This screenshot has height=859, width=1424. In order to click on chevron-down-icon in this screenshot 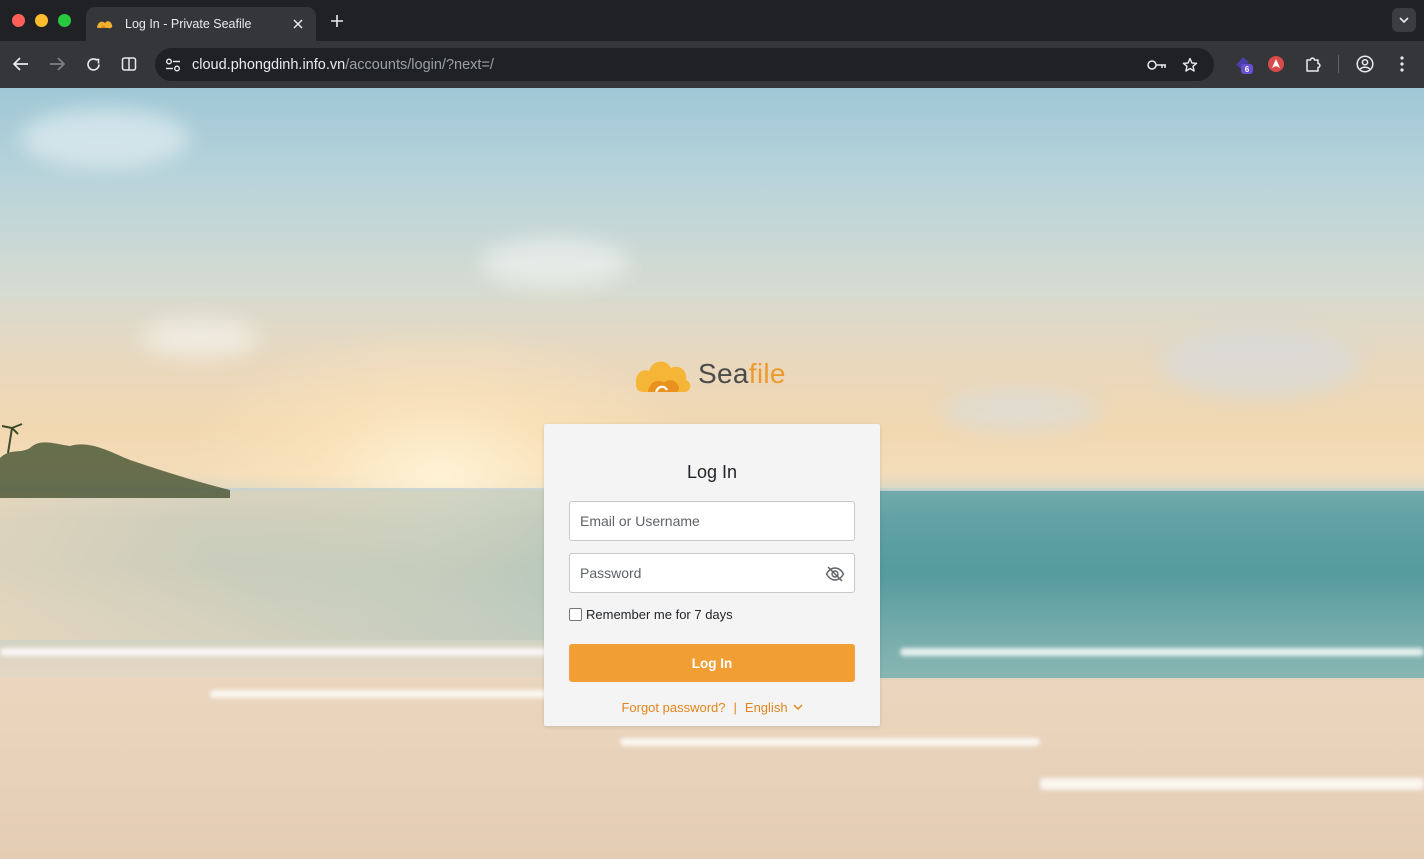, I will do `click(798, 707)`.